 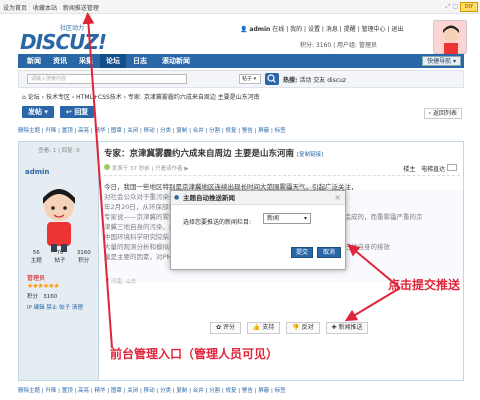 I want to click on view-reply-stats: 查看: 1 | 回复: 0, so click(x=59, y=151).